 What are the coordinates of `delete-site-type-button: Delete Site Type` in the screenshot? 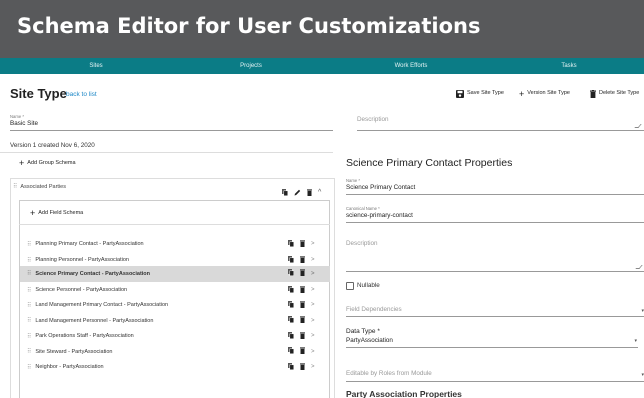 It's located at (614, 93).